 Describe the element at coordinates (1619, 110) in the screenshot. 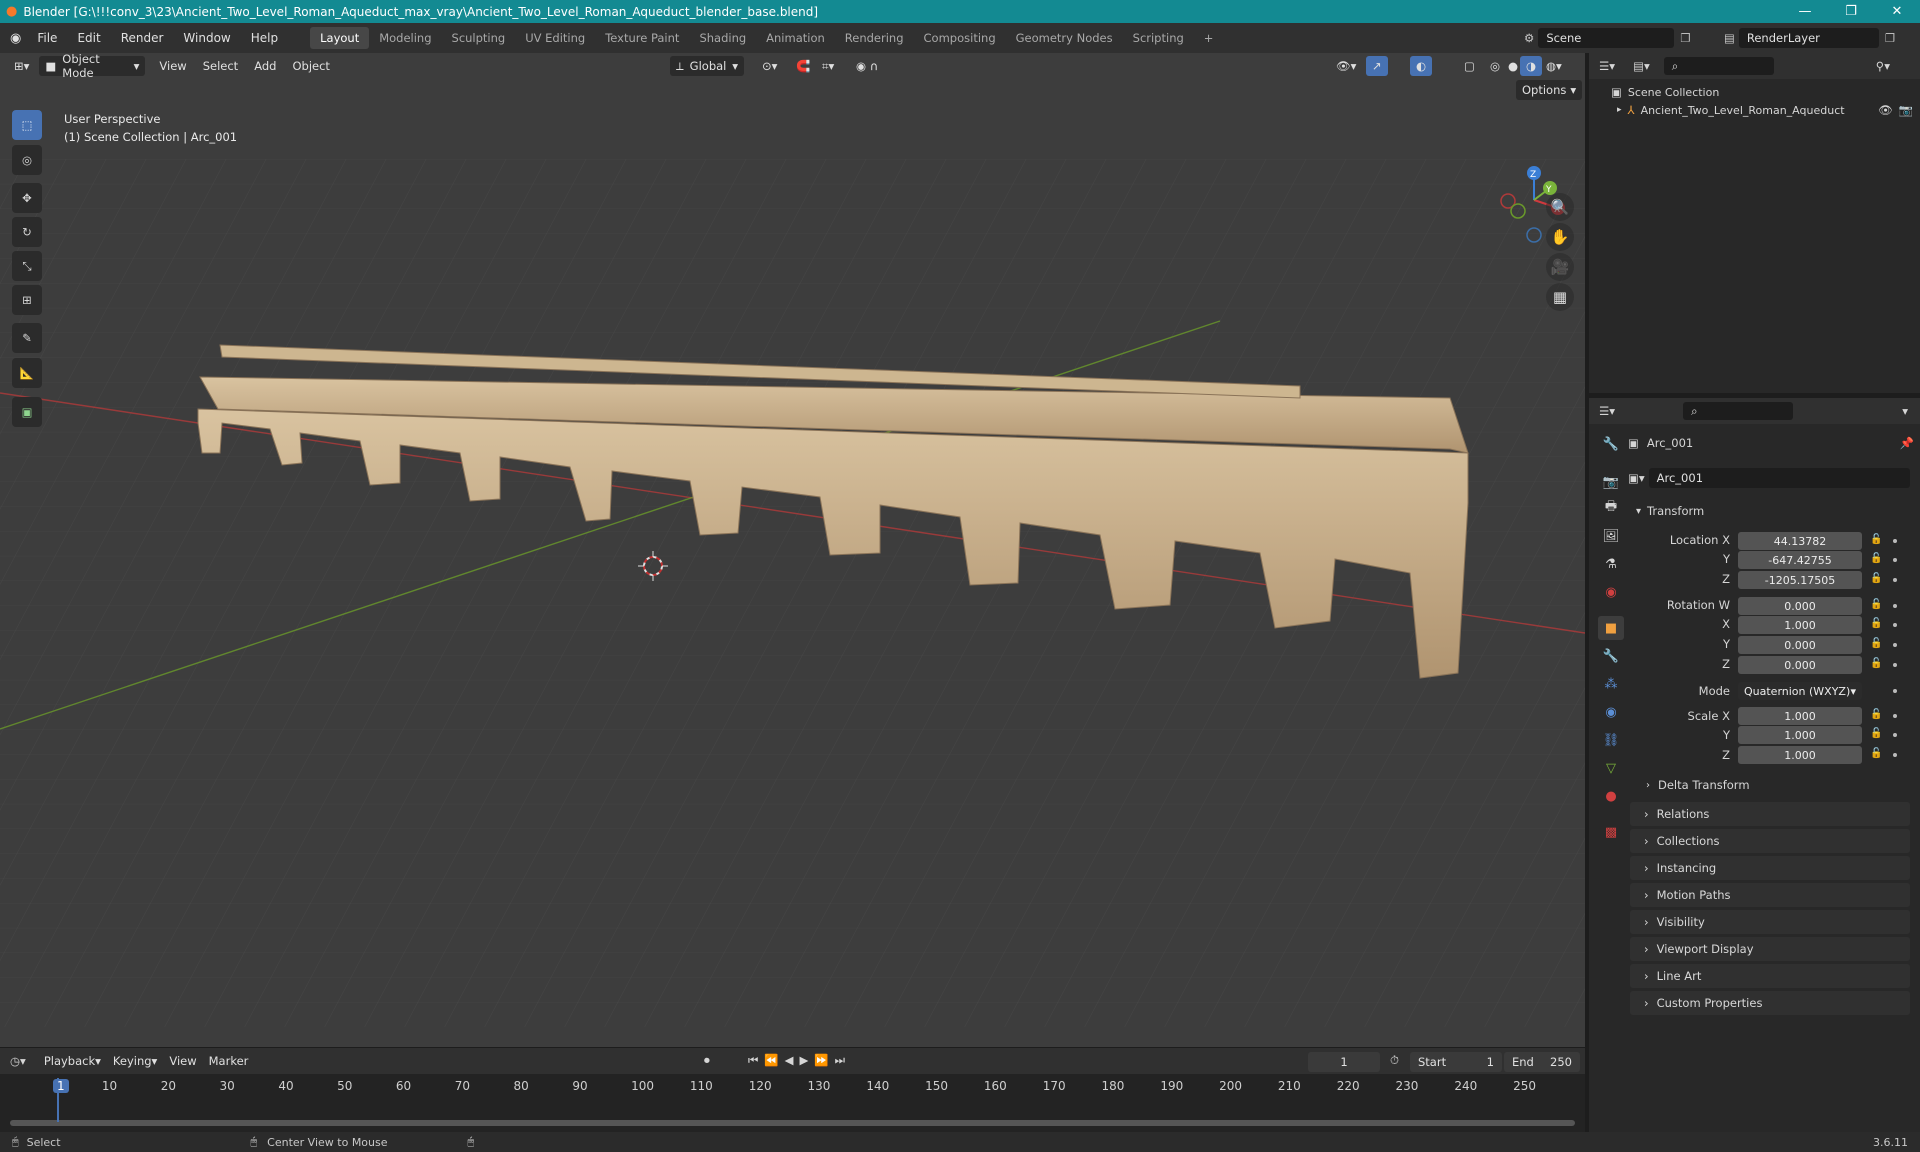

I see `expand-arrow-icon: ▸` at that location.